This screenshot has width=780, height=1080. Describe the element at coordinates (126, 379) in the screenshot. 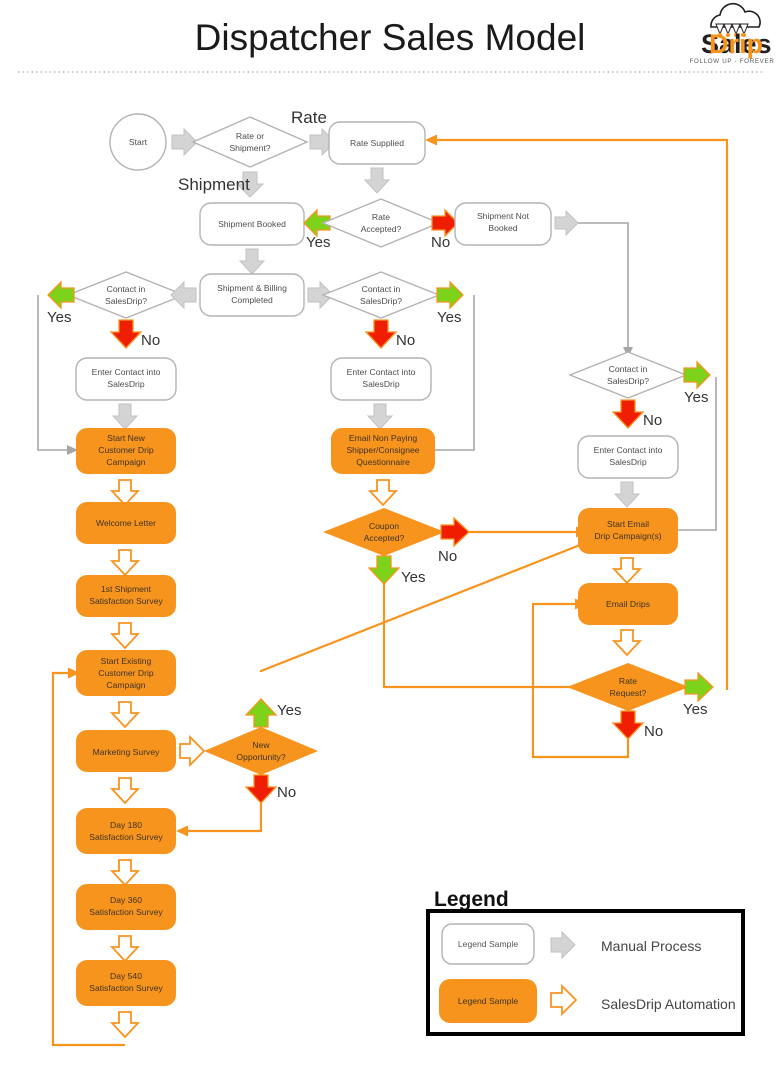

I see `node-enter-contact-left: Enter Contact into SalesDrip` at that location.